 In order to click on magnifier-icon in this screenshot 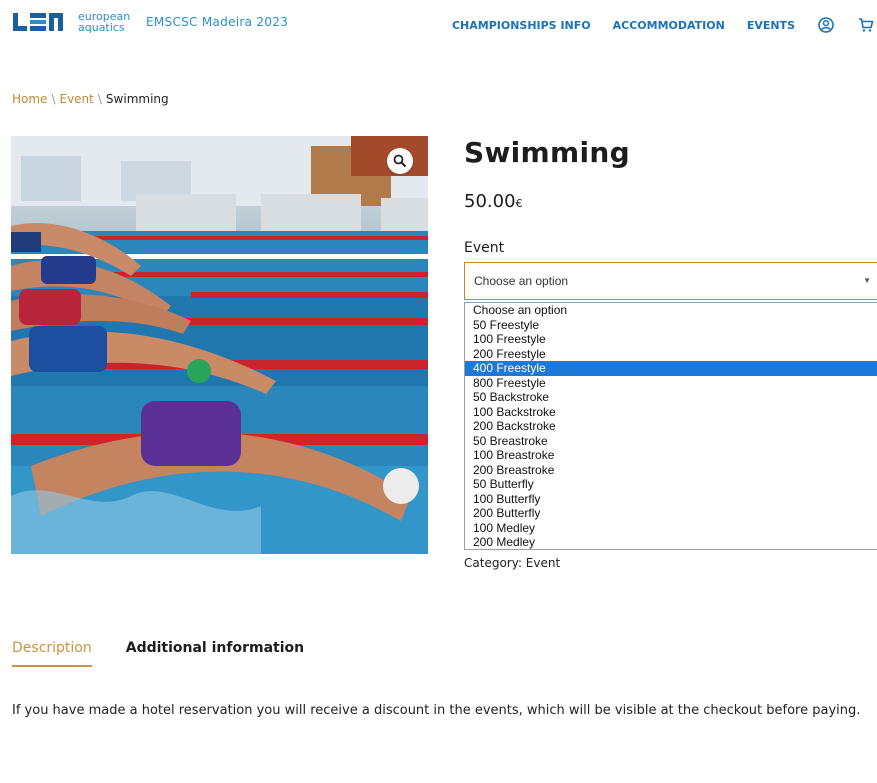, I will do `click(400, 161)`.